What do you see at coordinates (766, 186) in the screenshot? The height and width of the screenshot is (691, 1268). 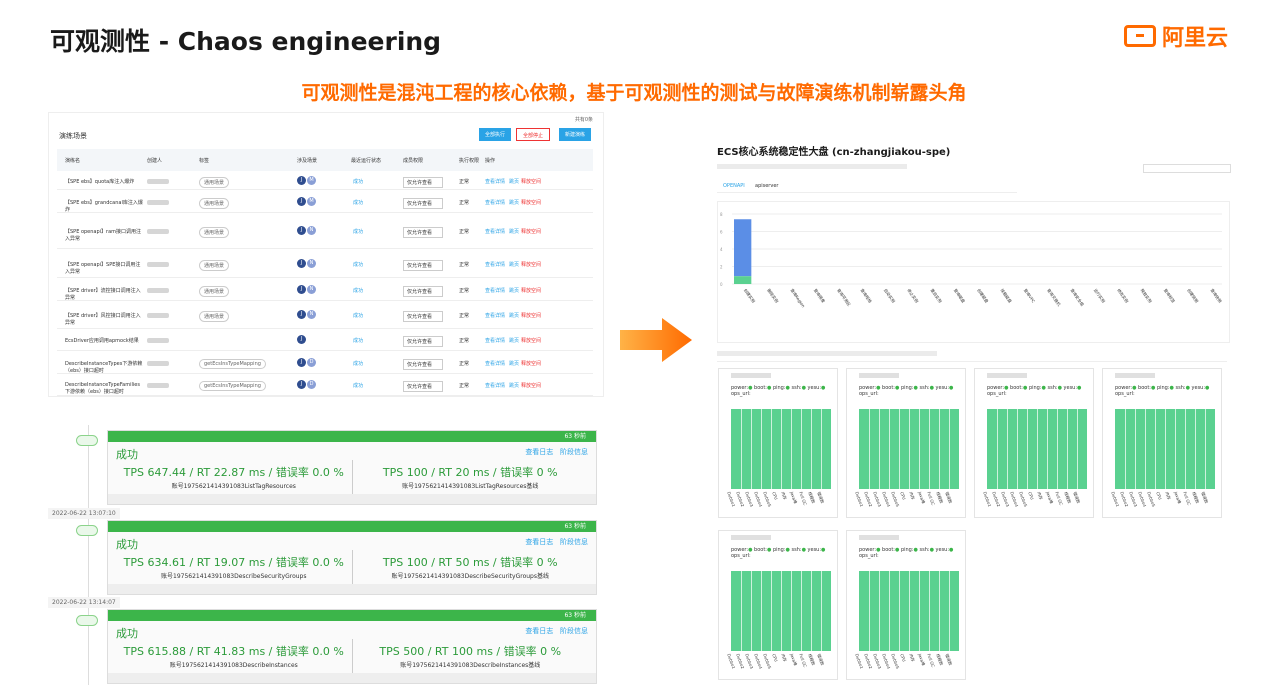 I see `tab-apiserver: apiserver` at bounding box center [766, 186].